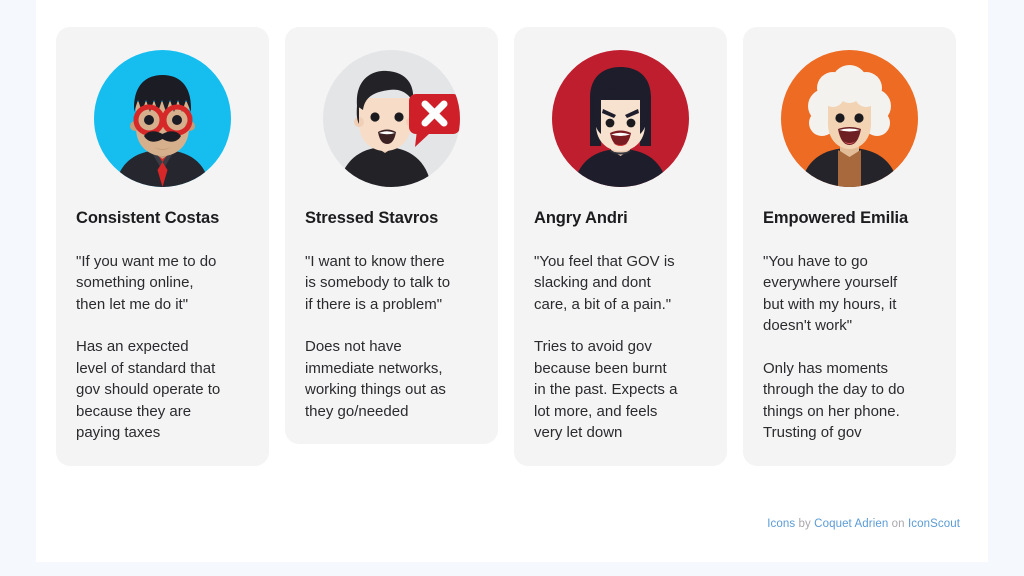  Describe the element at coordinates (781, 524) in the screenshot. I see `attribution-icons-link: Icons` at that location.